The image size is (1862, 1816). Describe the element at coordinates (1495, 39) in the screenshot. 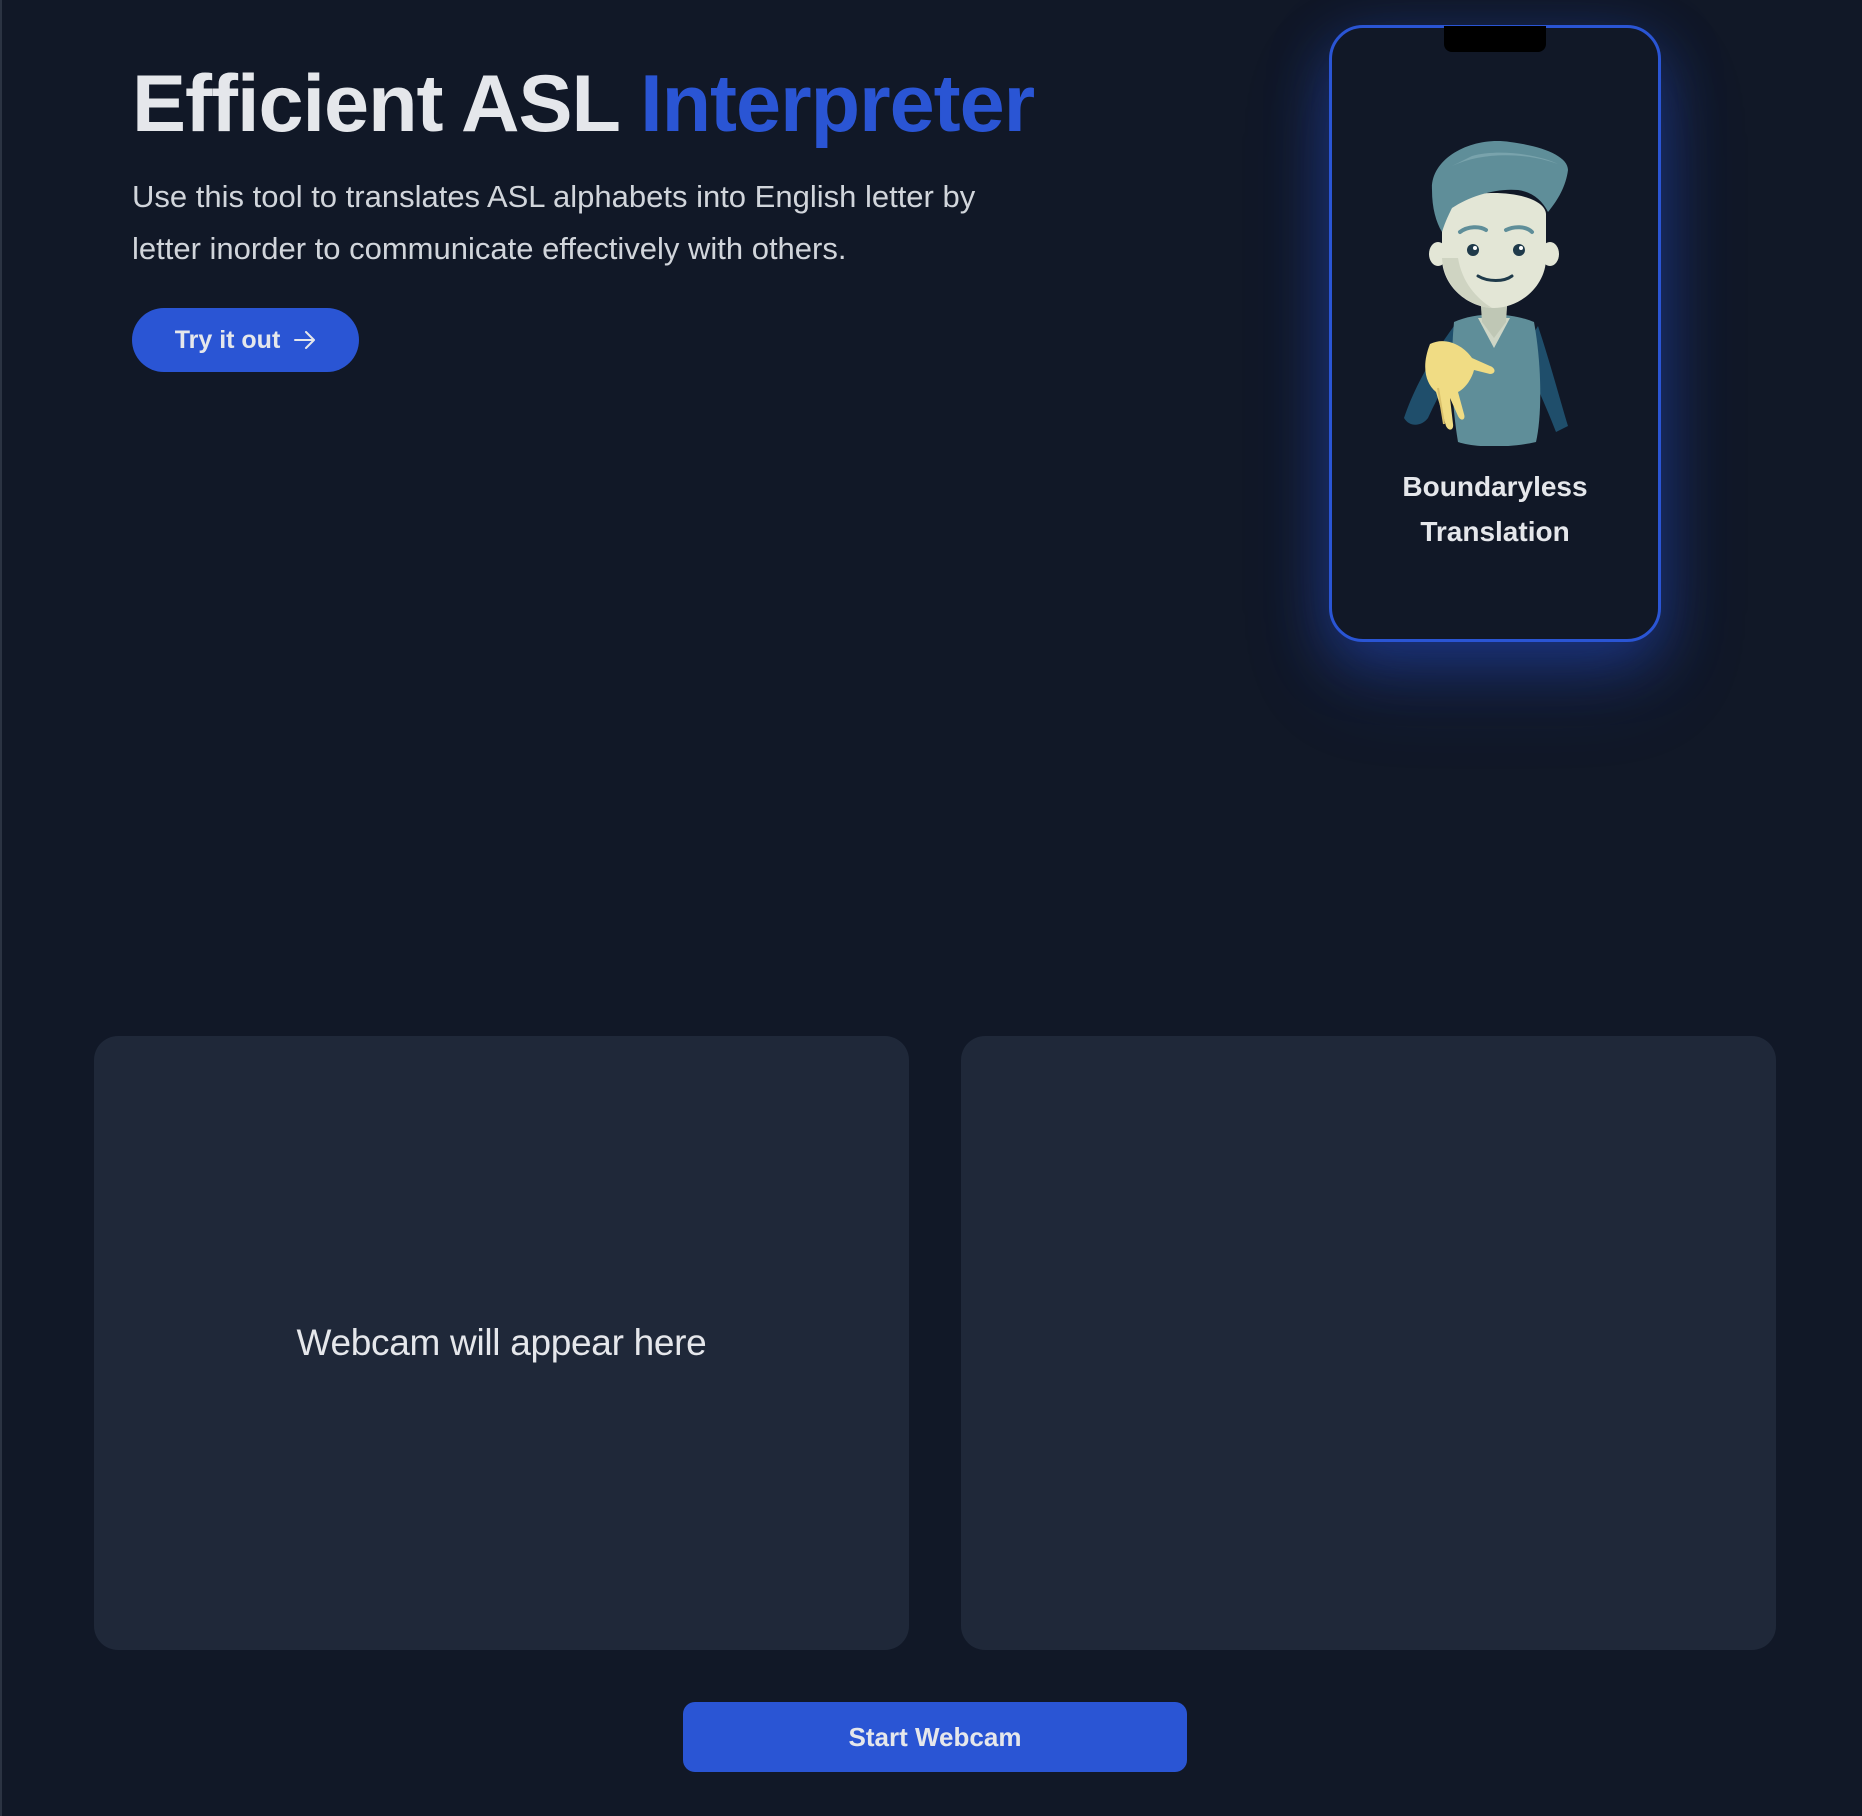

I see `phone-notch` at that location.